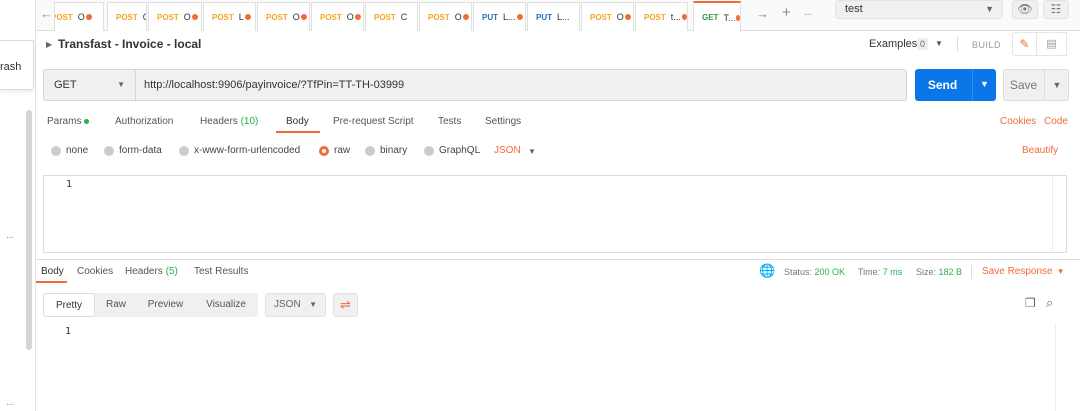  What do you see at coordinates (287, 304) in the screenshot?
I see `response-format-label: JSON` at bounding box center [287, 304].